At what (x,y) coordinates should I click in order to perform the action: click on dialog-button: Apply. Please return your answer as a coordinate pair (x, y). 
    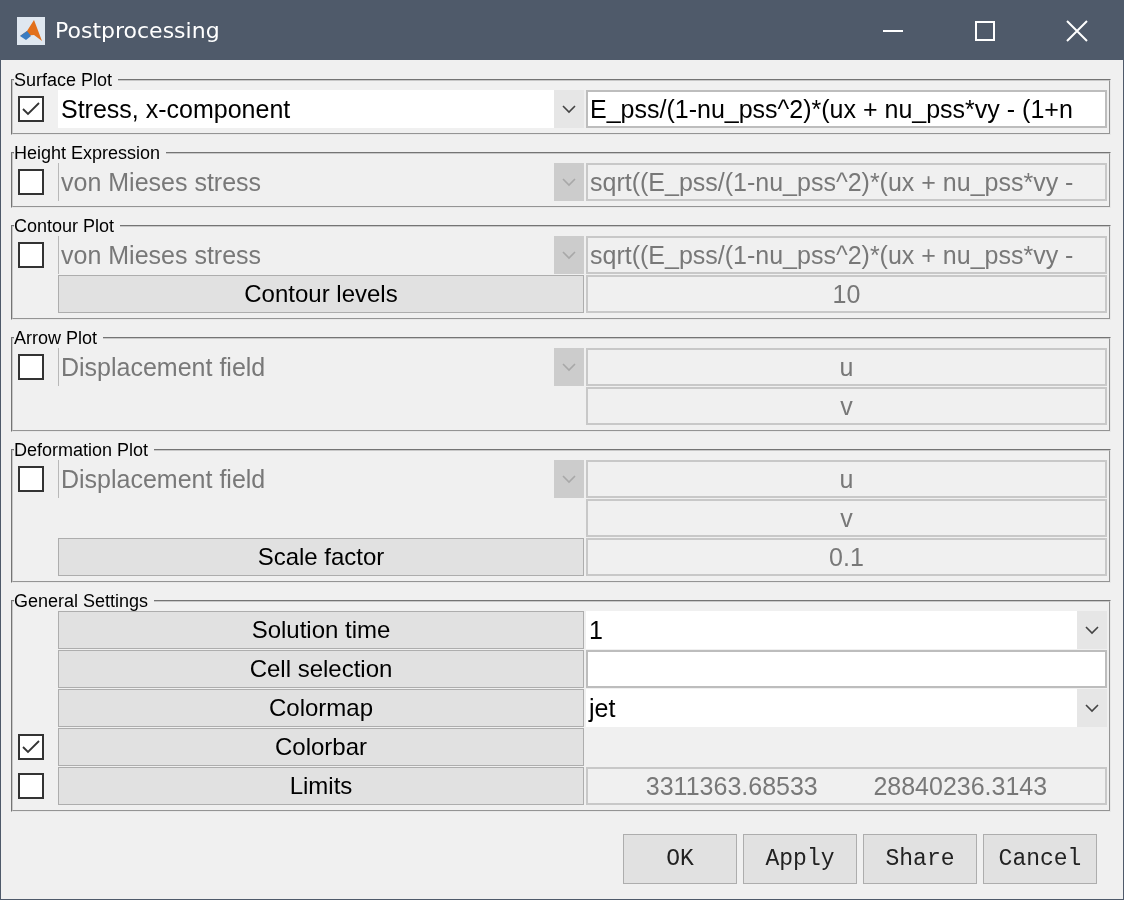
    Looking at the image, I should click on (800, 859).